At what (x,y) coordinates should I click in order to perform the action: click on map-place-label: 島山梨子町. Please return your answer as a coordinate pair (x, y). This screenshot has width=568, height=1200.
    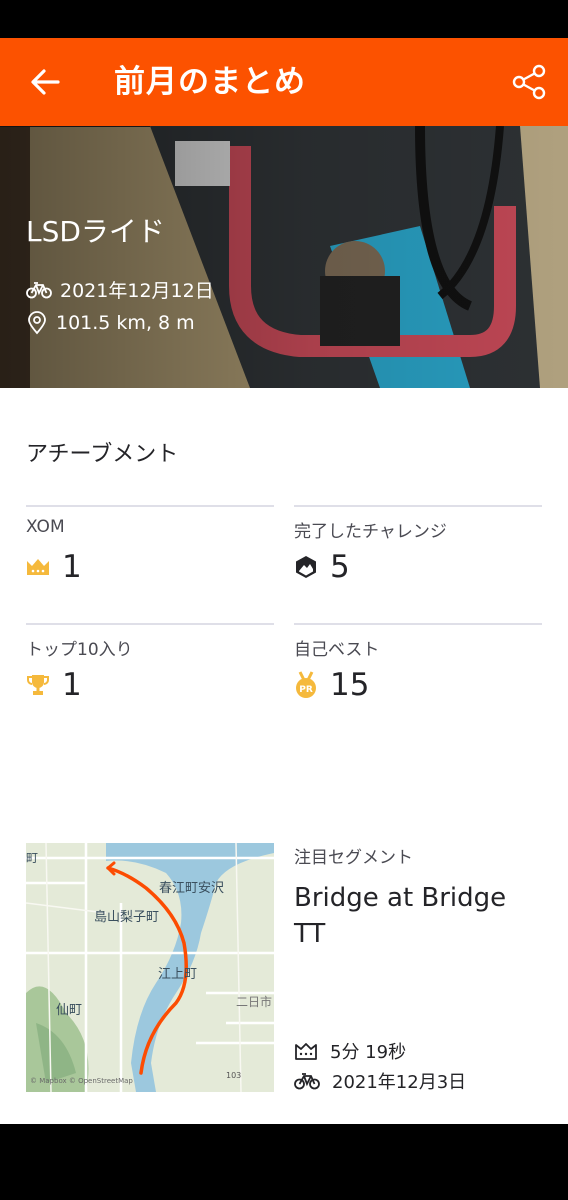
    Looking at the image, I should click on (127, 917).